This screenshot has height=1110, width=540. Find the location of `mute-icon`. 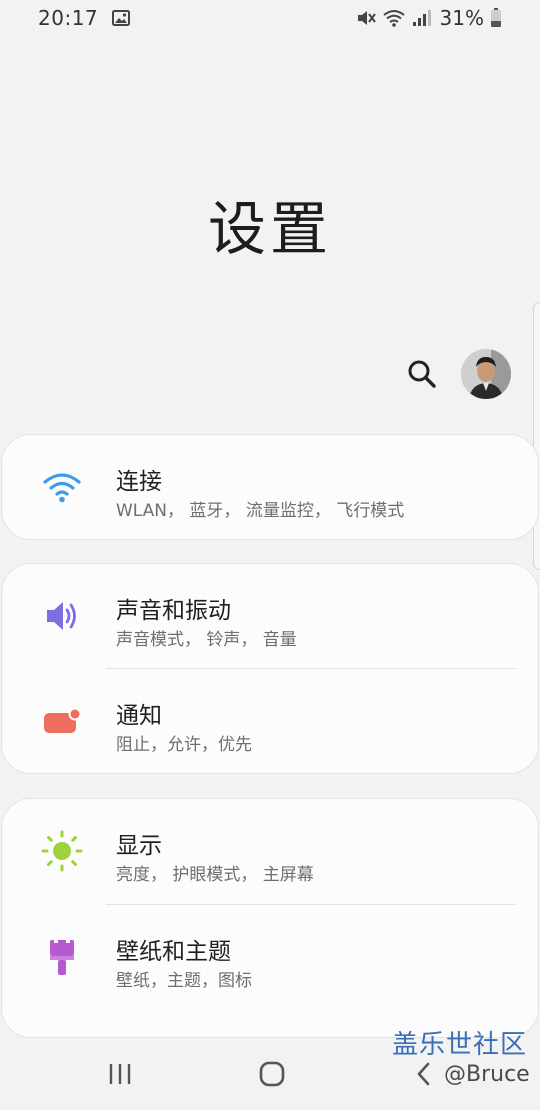

mute-icon is located at coordinates (366, 18).